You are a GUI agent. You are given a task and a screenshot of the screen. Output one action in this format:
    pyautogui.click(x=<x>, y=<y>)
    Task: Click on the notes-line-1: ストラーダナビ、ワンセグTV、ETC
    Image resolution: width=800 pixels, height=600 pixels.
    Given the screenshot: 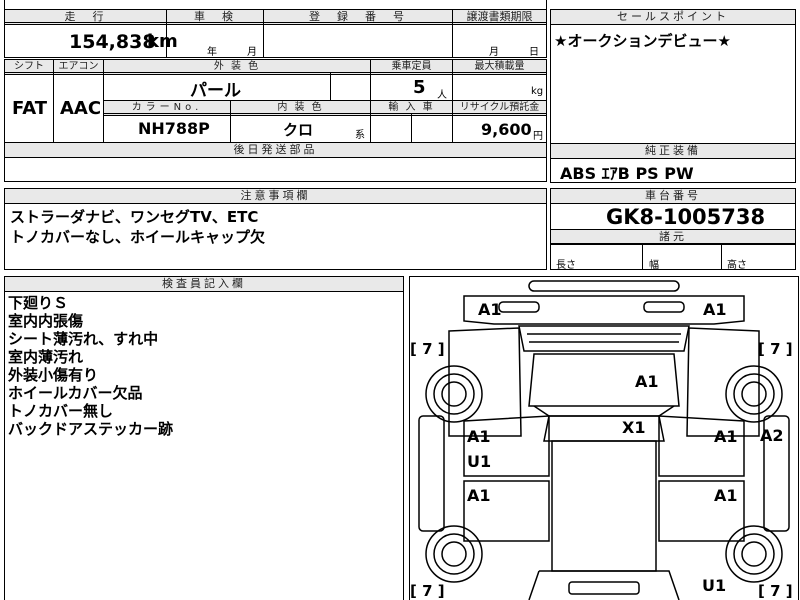 What is the action you would take?
    pyautogui.click(x=134, y=217)
    